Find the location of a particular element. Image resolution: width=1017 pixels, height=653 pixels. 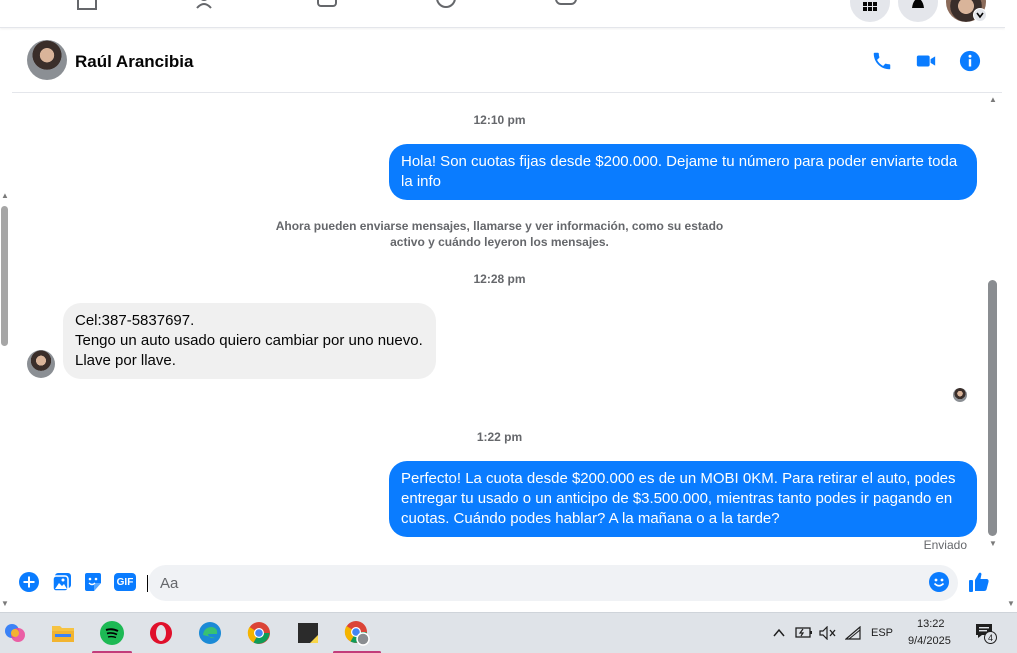

page-scrollbar-thumb is located at coordinates (4, 276).